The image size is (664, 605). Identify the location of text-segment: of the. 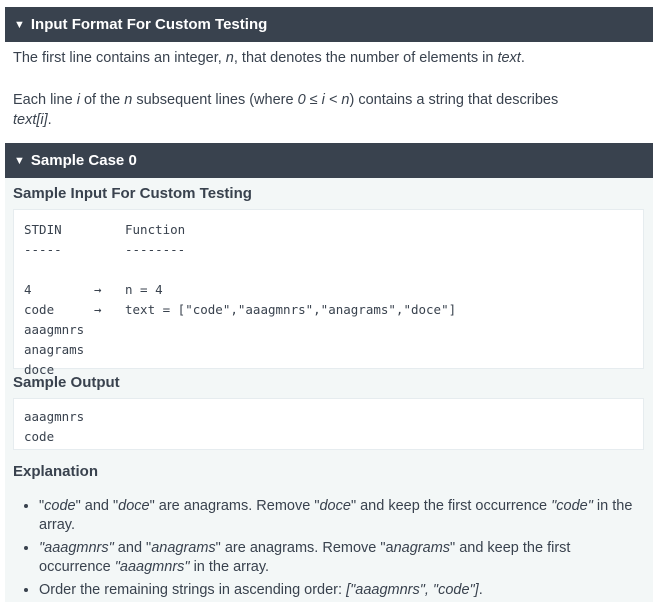
(102, 100).